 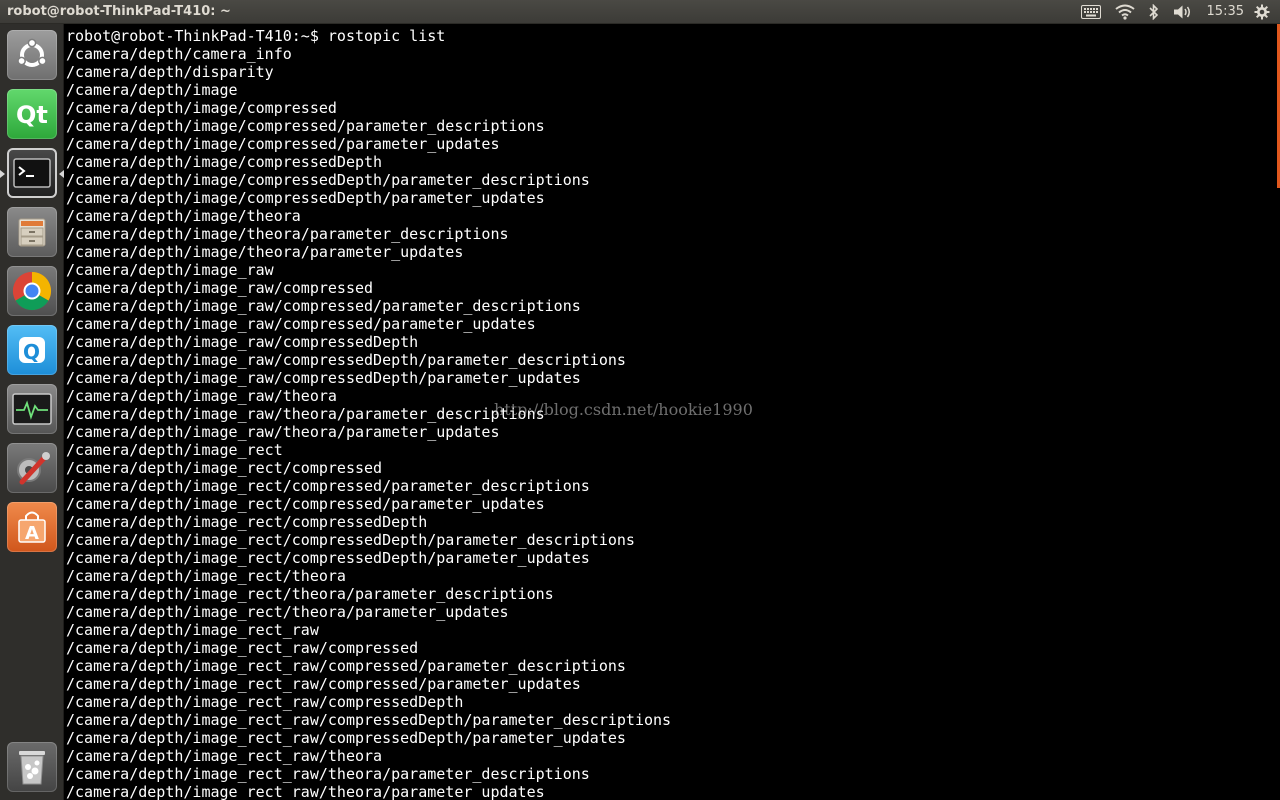 I want to click on settings-tools-icon, so click(x=33, y=468).